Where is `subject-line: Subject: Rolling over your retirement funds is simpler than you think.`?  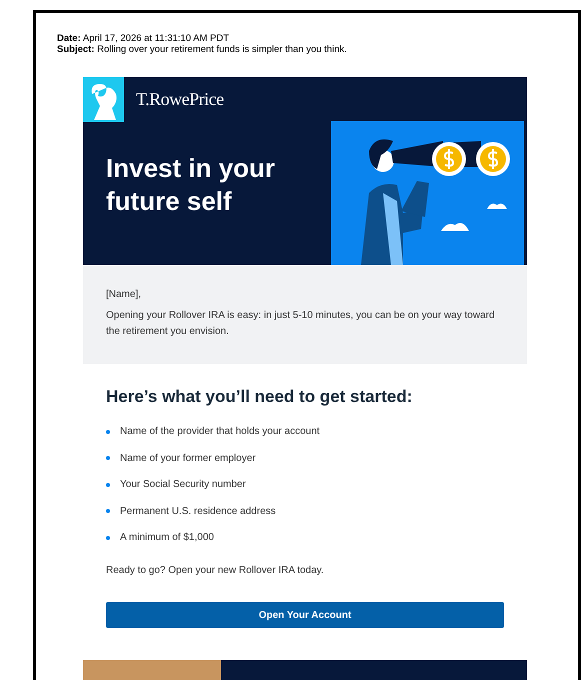
subject-line: Subject: Rolling over your retirement funds is simpler than you think. is located at coordinates (202, 49).